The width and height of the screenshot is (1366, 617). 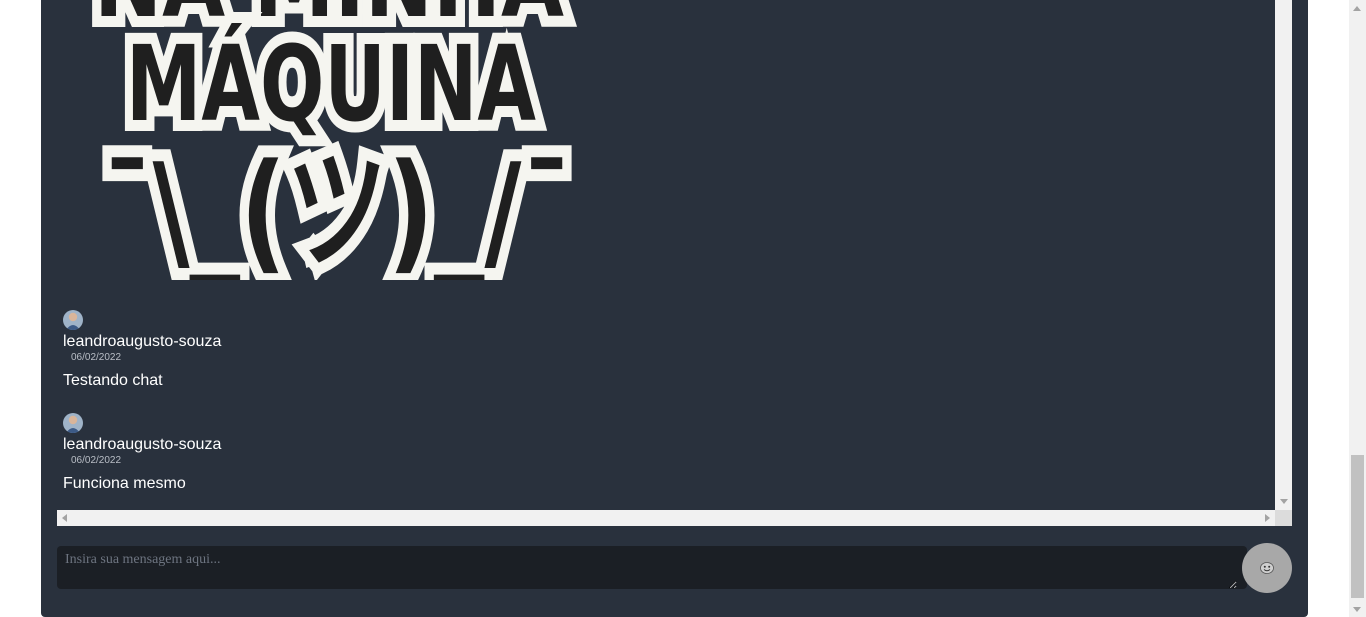 I want to click on page-scroll-up-icon, so click(x=1357, y=8).